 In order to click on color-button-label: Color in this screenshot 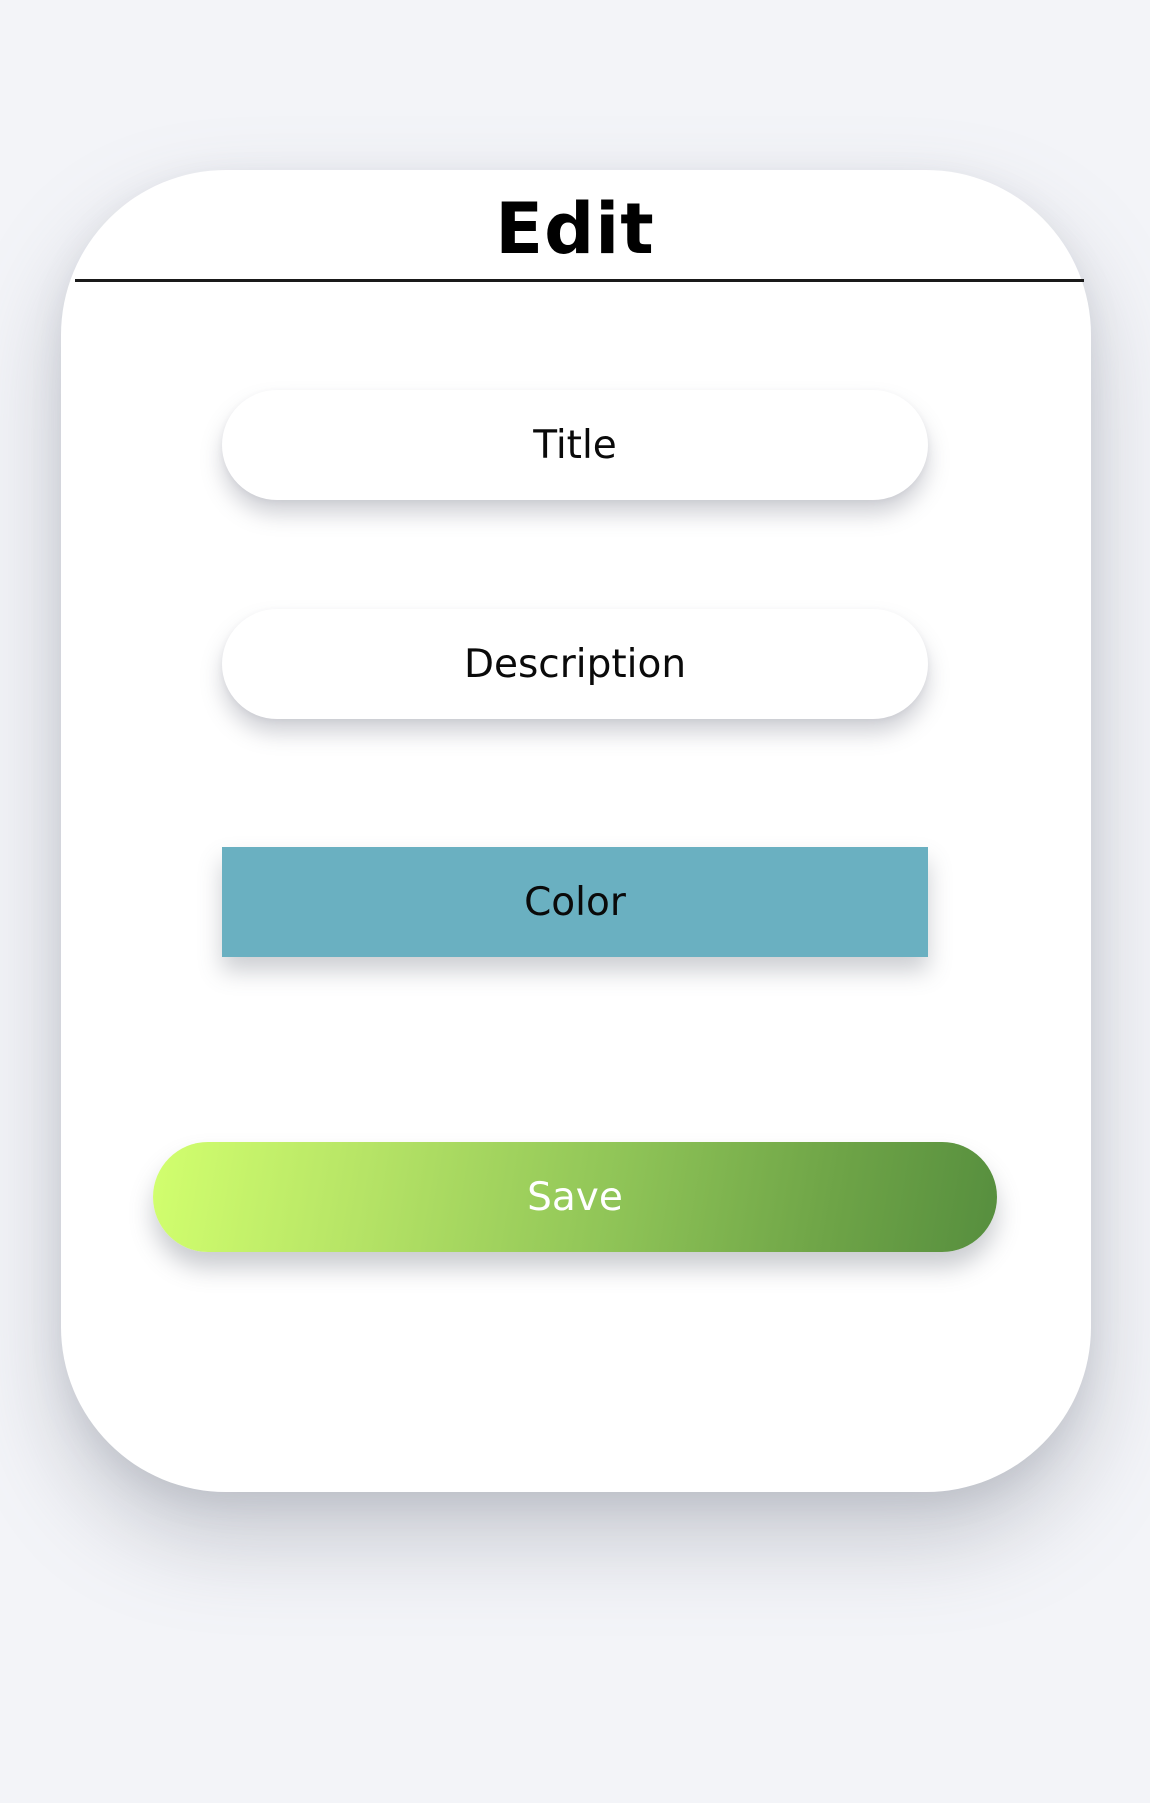, I will do `click(575, 902)`.